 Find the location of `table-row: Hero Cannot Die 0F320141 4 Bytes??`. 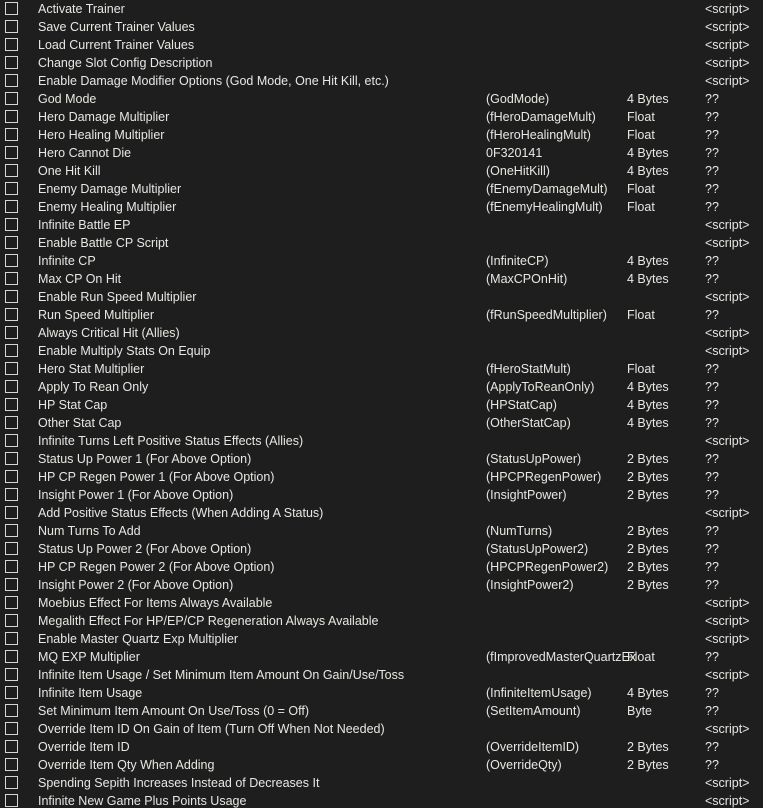

table-row: Hero Cannot Die 0F320141 4 Bytes?? is located at coordinates (381, 153).